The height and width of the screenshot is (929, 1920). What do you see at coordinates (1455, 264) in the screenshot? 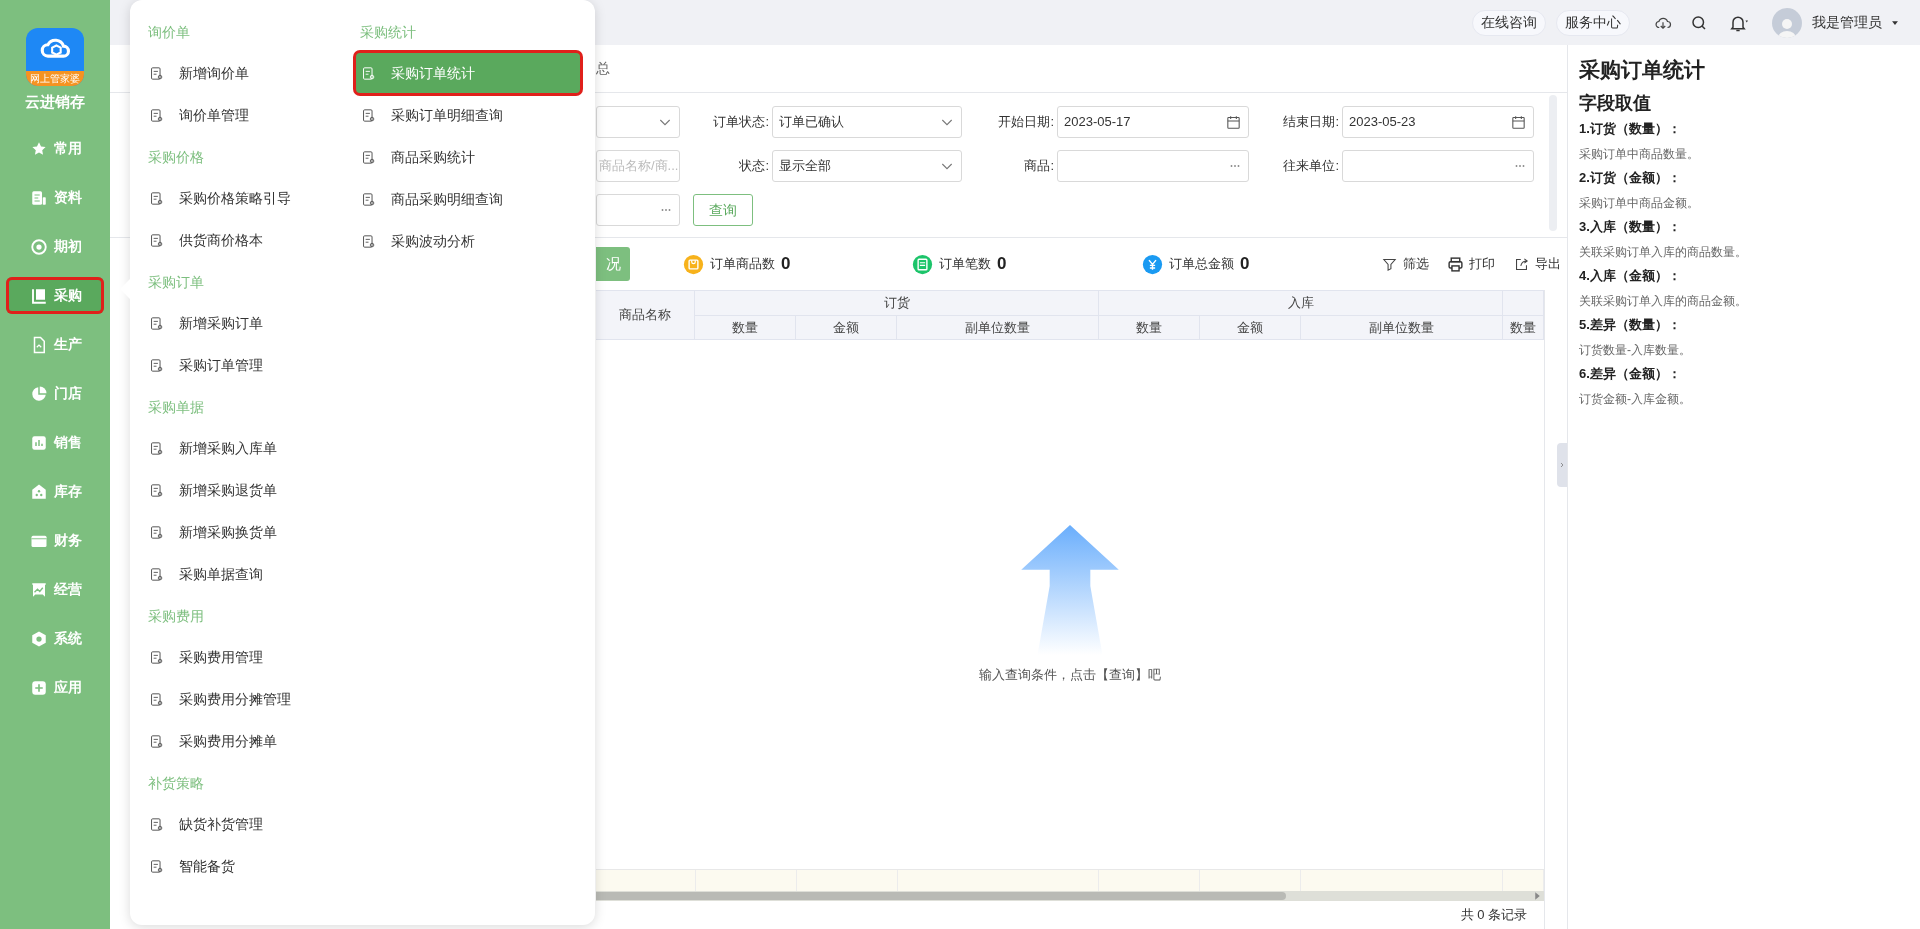
I see `printer-icon` at bounding box center [1455, 264].